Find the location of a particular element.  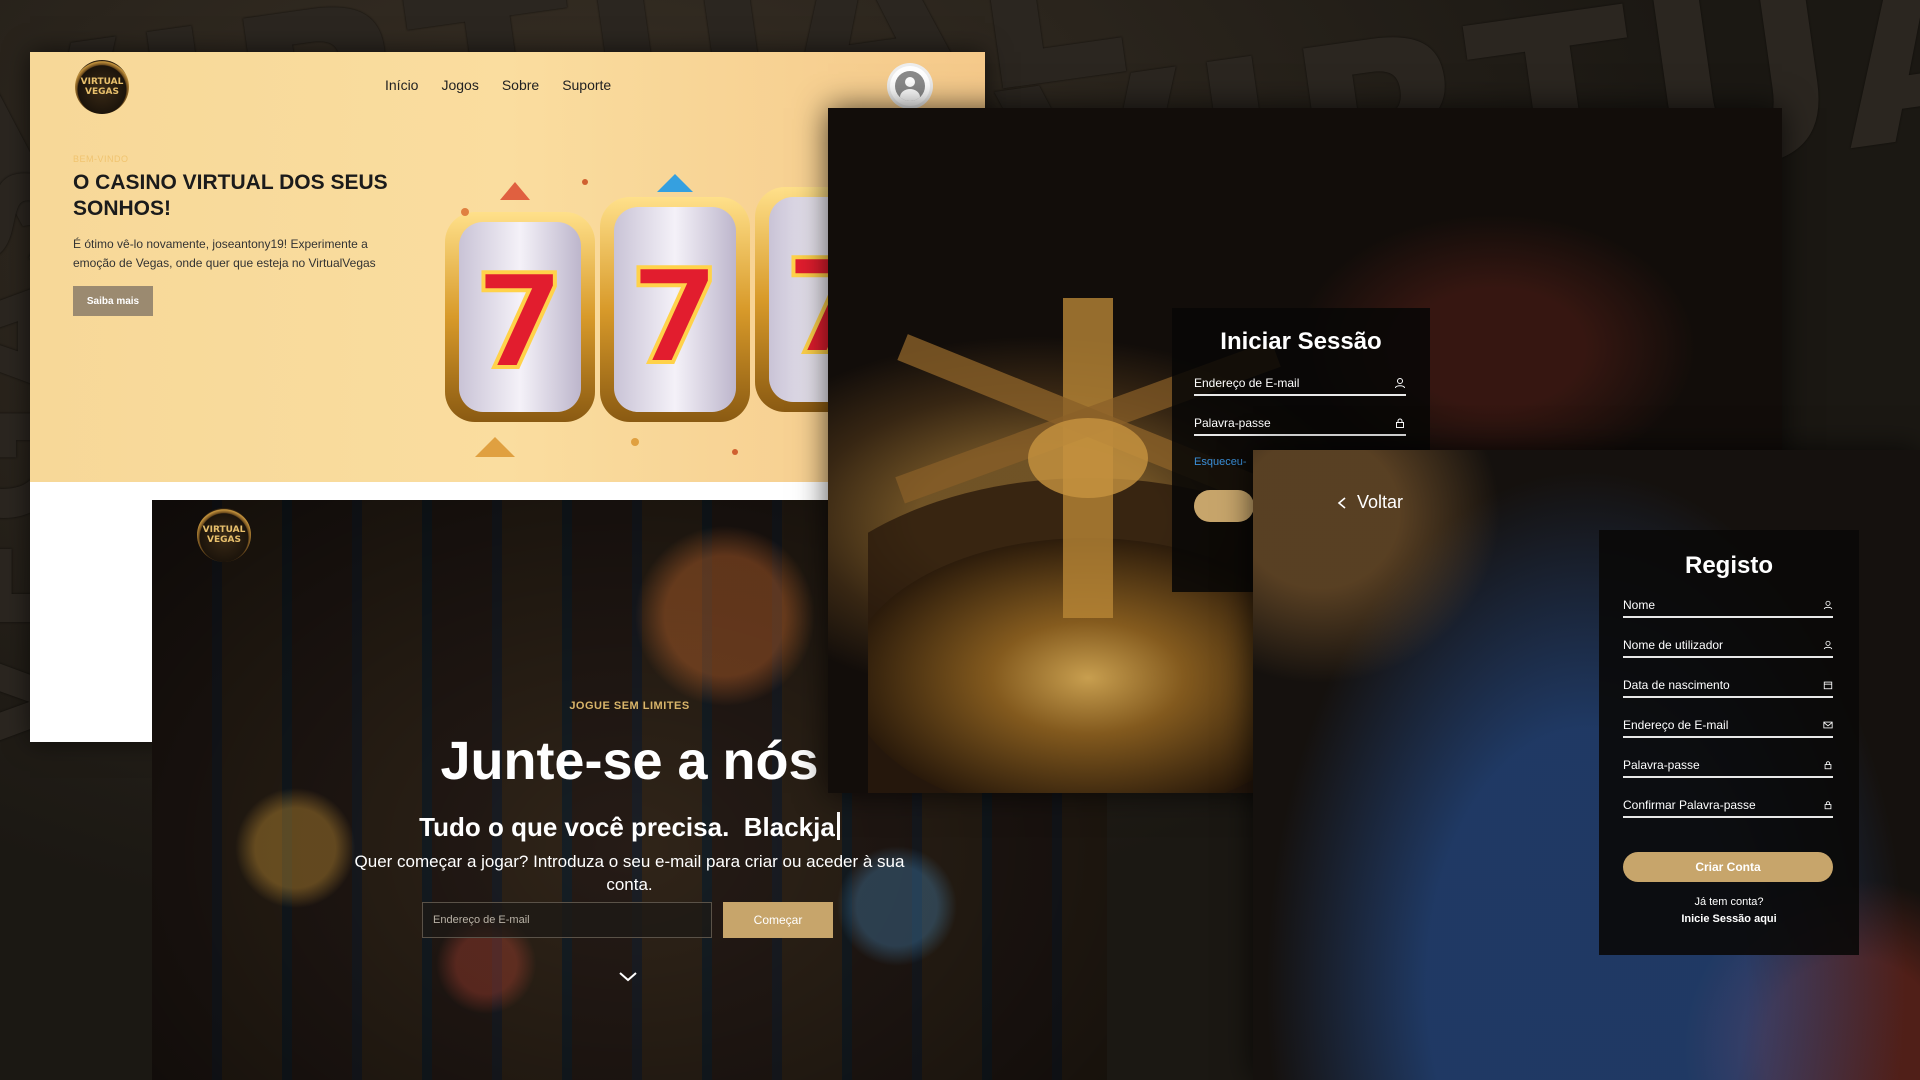

forgot-password-link: Esqueceu- is located at coordinates (1220, 462).